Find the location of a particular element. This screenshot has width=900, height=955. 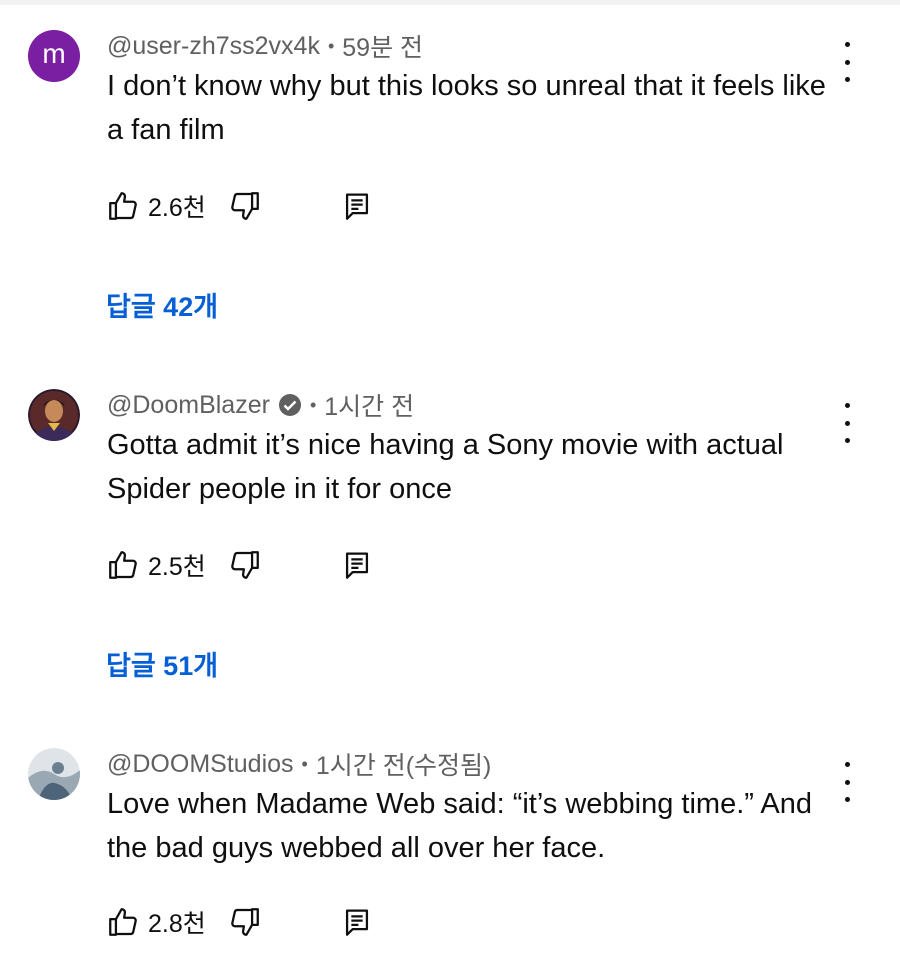

avatar-letter: m is located at coordinates (54, 53).